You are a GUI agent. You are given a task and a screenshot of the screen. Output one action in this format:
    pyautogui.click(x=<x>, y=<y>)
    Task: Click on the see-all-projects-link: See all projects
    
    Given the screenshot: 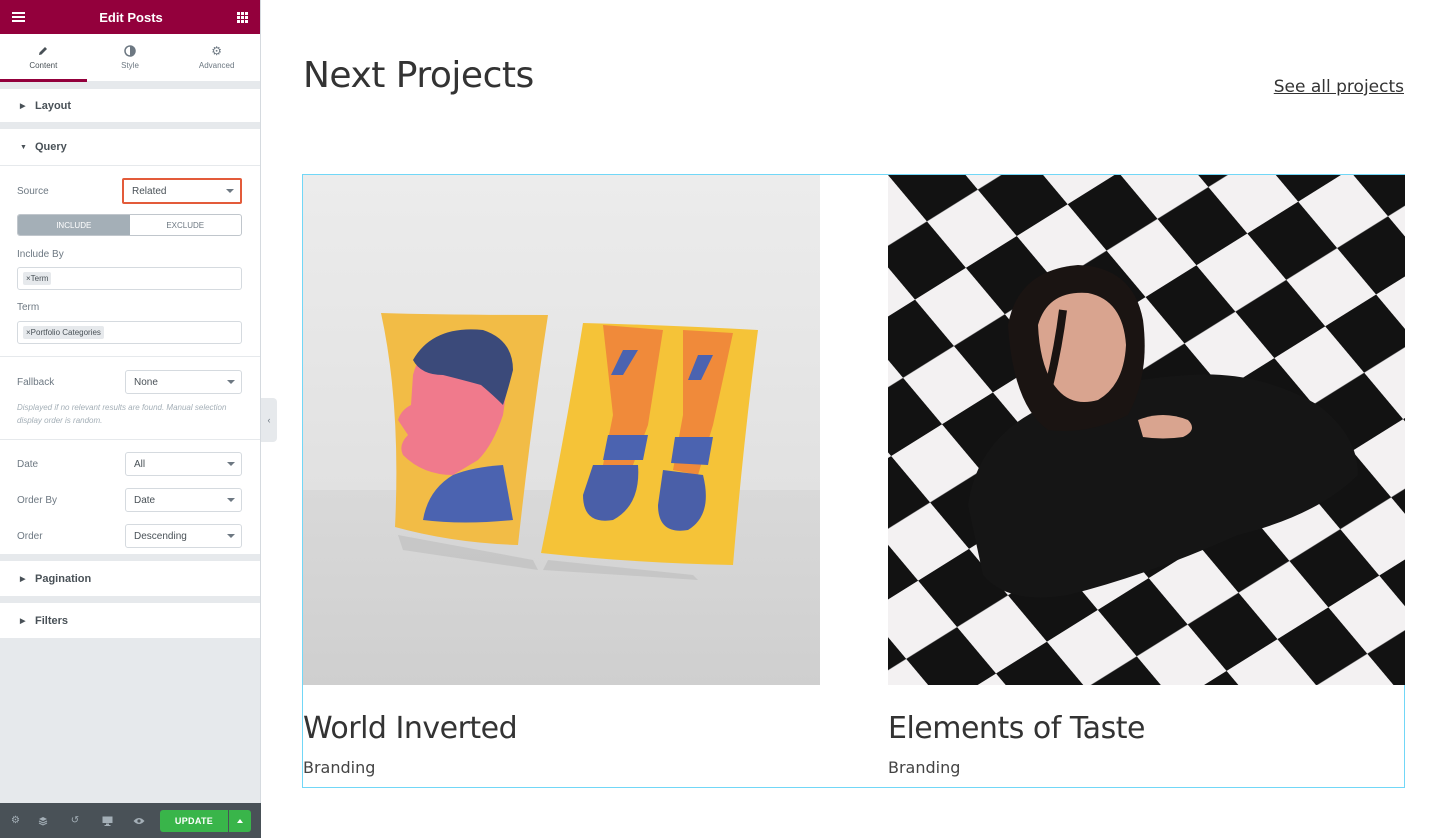 What is the action you would take?
    pyautogui.click(x=1339, y=87)
    